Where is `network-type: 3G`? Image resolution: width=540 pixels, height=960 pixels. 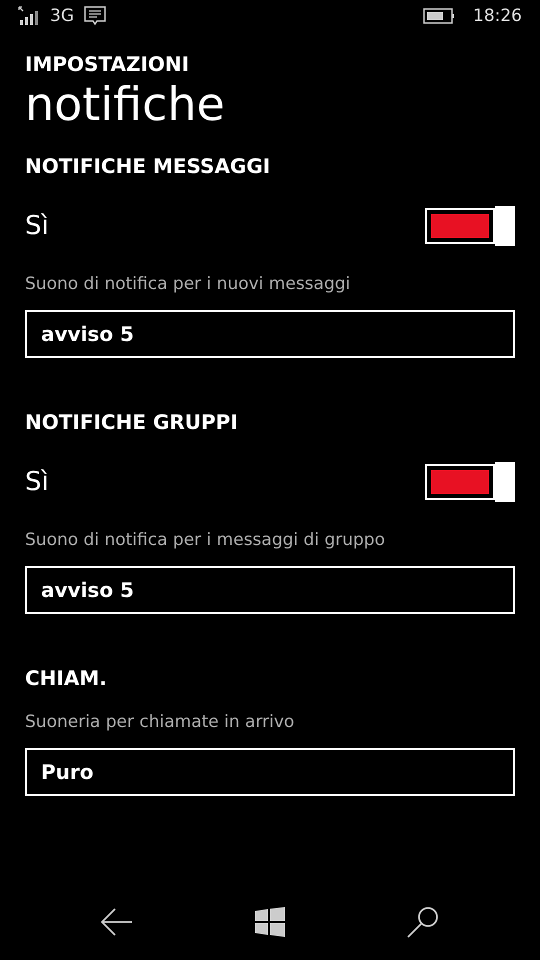 network-type: 3G is located at coordinates (62, 16).